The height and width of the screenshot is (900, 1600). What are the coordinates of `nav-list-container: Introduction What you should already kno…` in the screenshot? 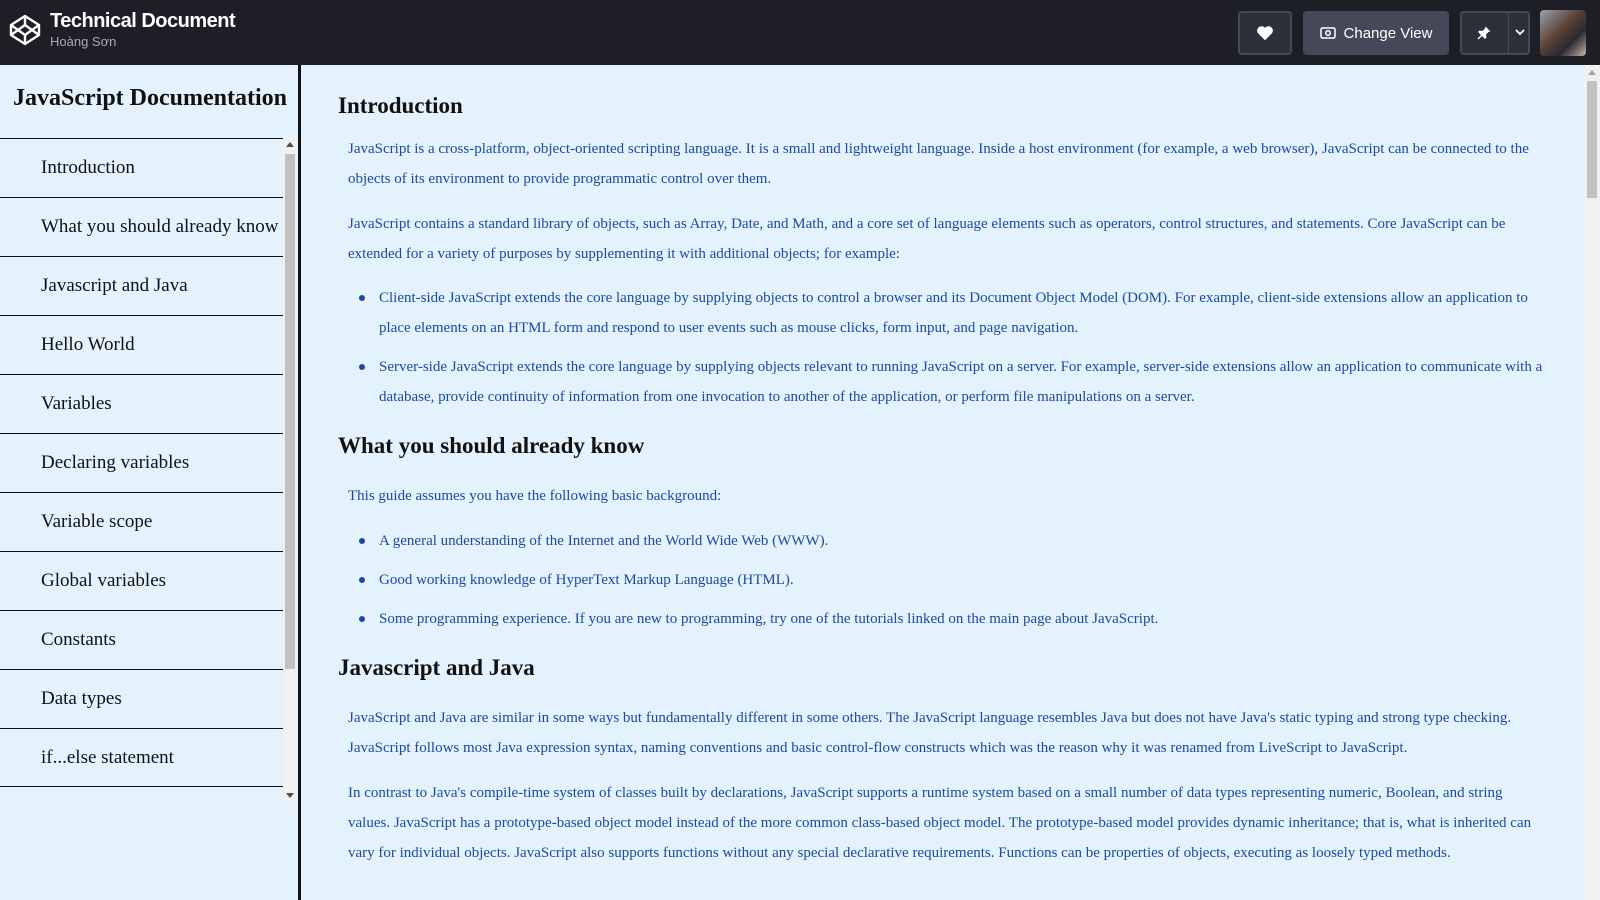 It's located at (149, 470).